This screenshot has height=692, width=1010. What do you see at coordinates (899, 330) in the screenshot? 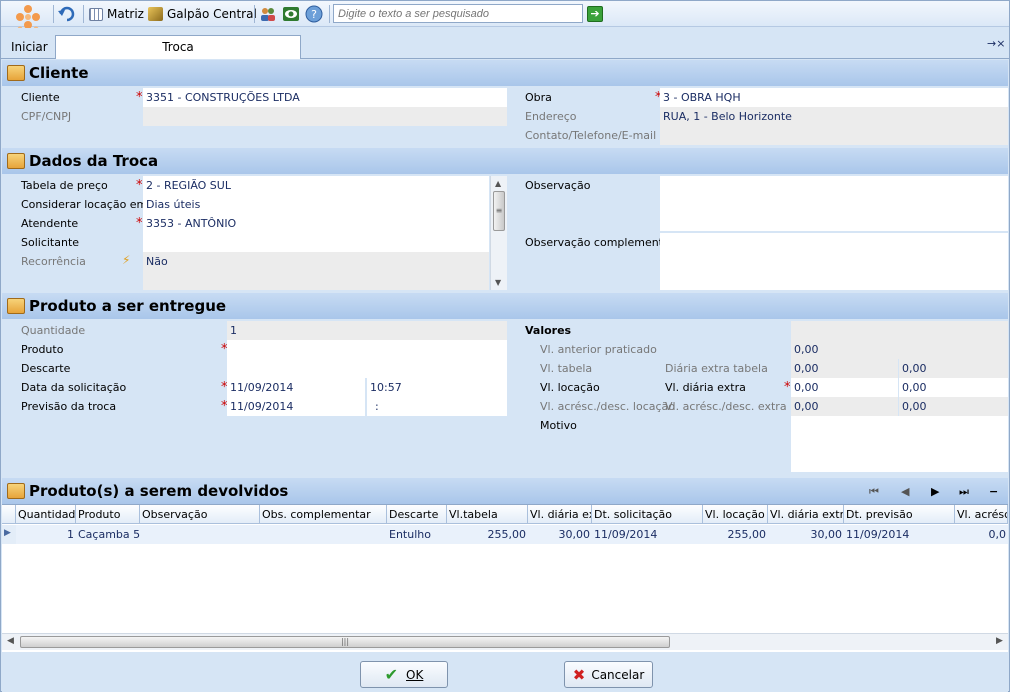
I see `valores-header-field` at bounding box center [899, 330].